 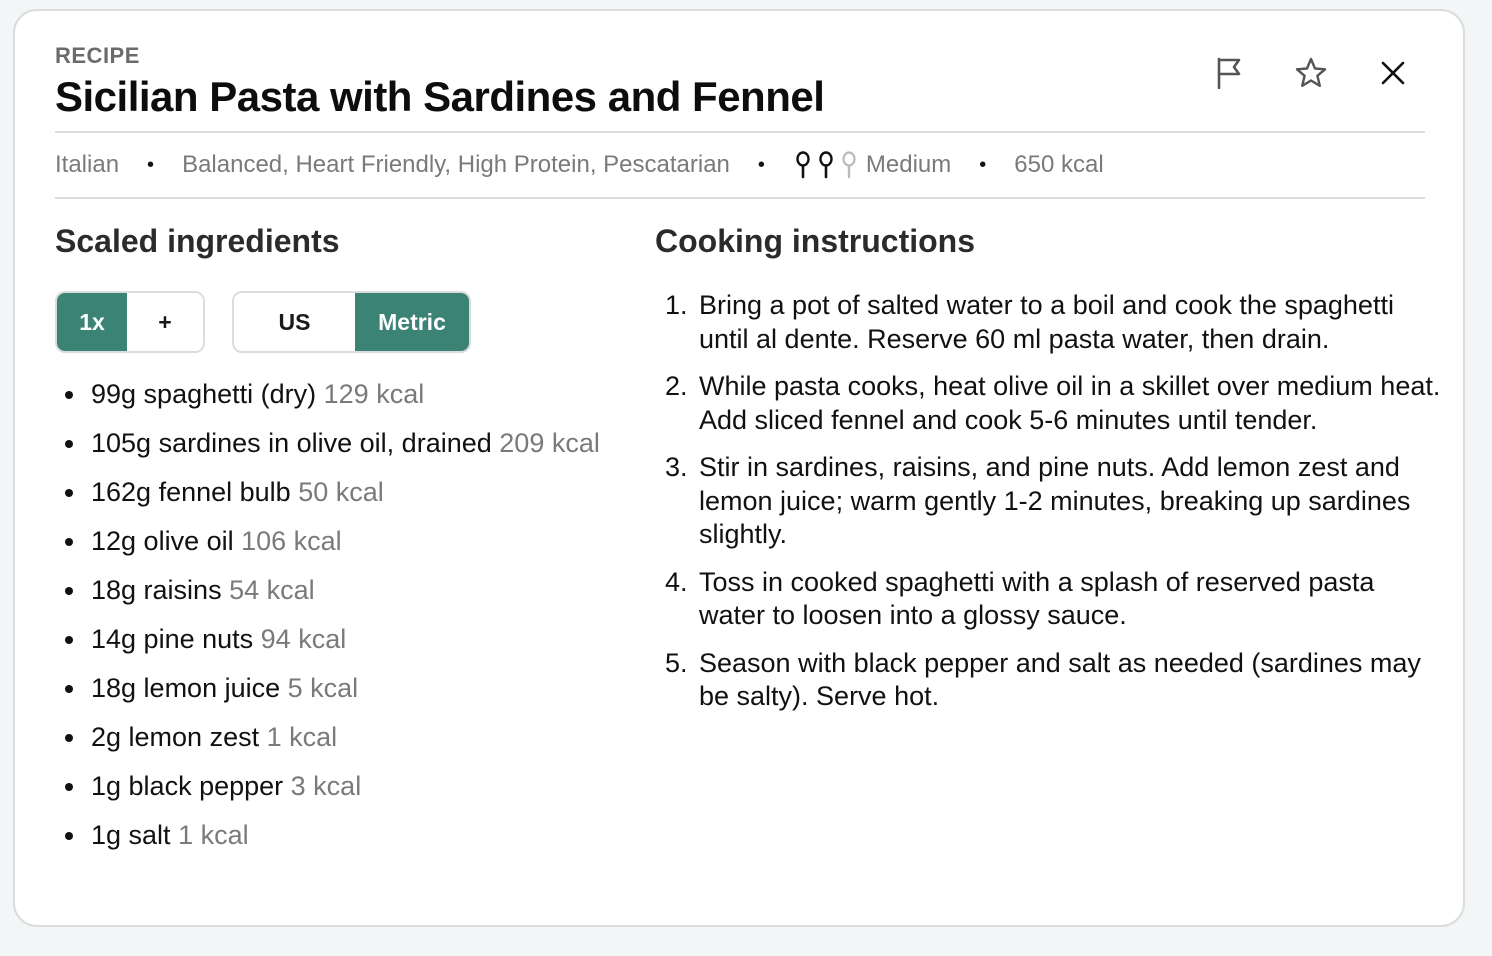 What do you see at coordinates (187, 786) in the screenshot?
I see `ingredient-text: 1g black pepper` at bounding box center [187, 786].